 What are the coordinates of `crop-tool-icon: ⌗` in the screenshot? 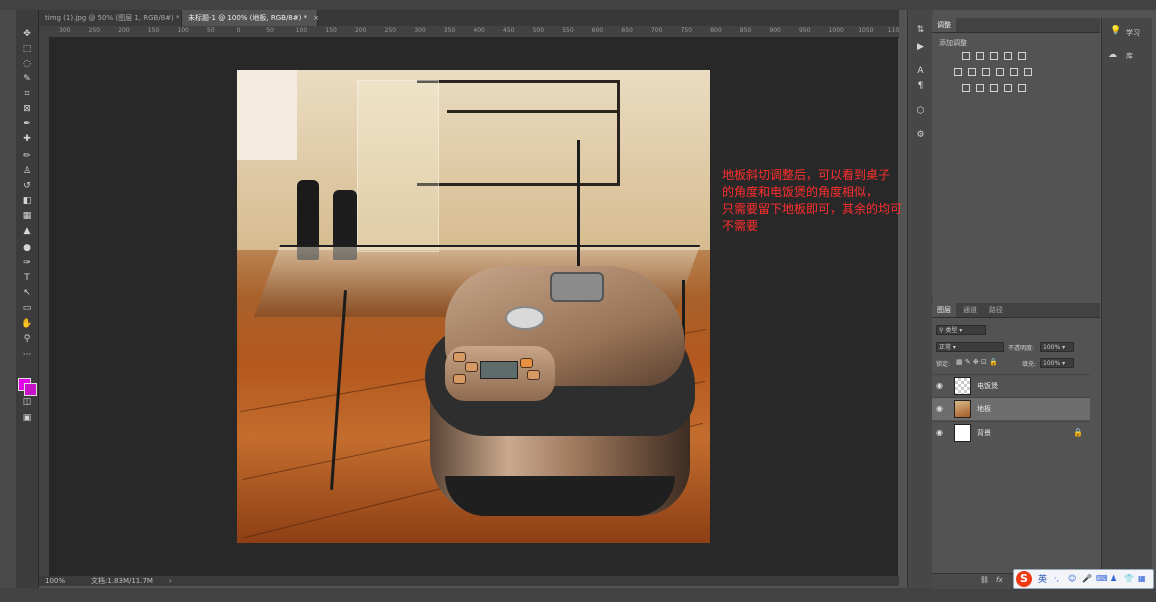 It's located at (27, 94).